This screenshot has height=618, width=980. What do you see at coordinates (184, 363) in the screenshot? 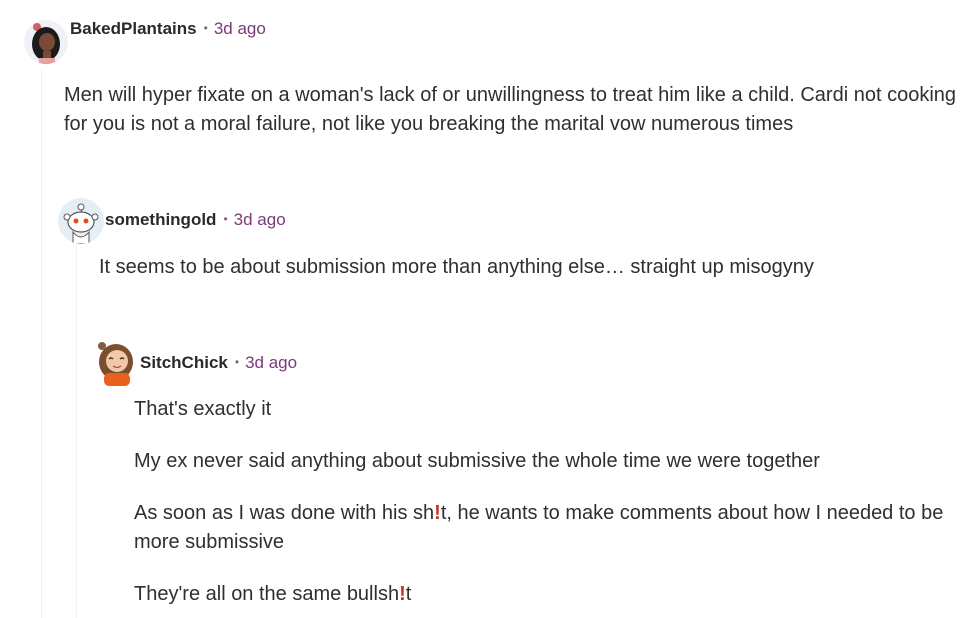
I see `username-link: SitchChick` at bounding box center [184, 363].